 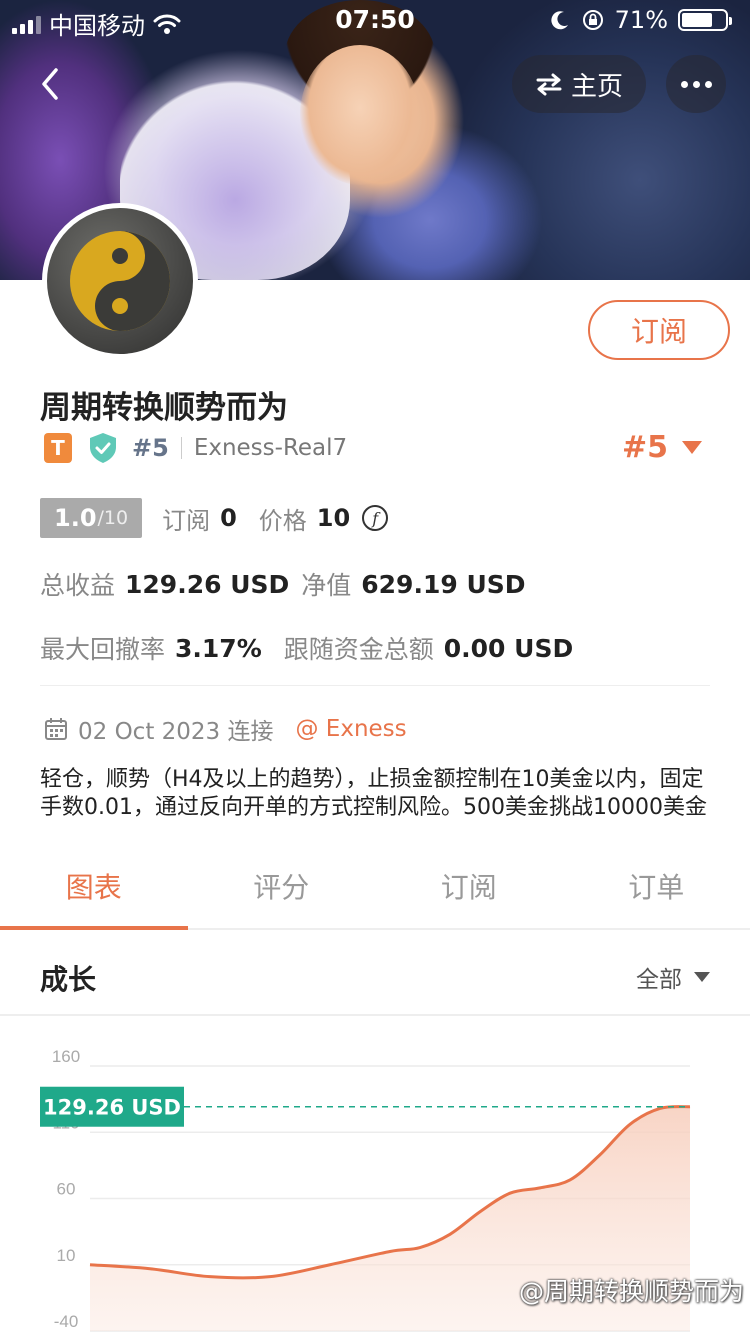 I want to click on cover-face, so click(x=360, y=115).